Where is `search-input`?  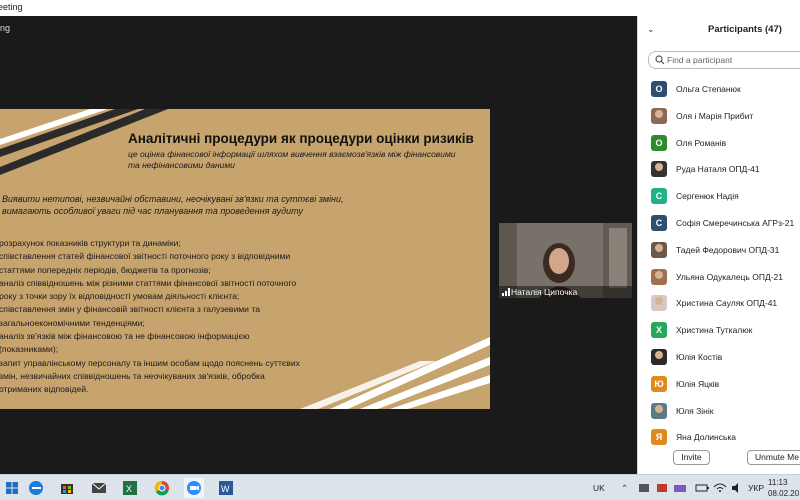
search-input is located at coordinates (732, 60).